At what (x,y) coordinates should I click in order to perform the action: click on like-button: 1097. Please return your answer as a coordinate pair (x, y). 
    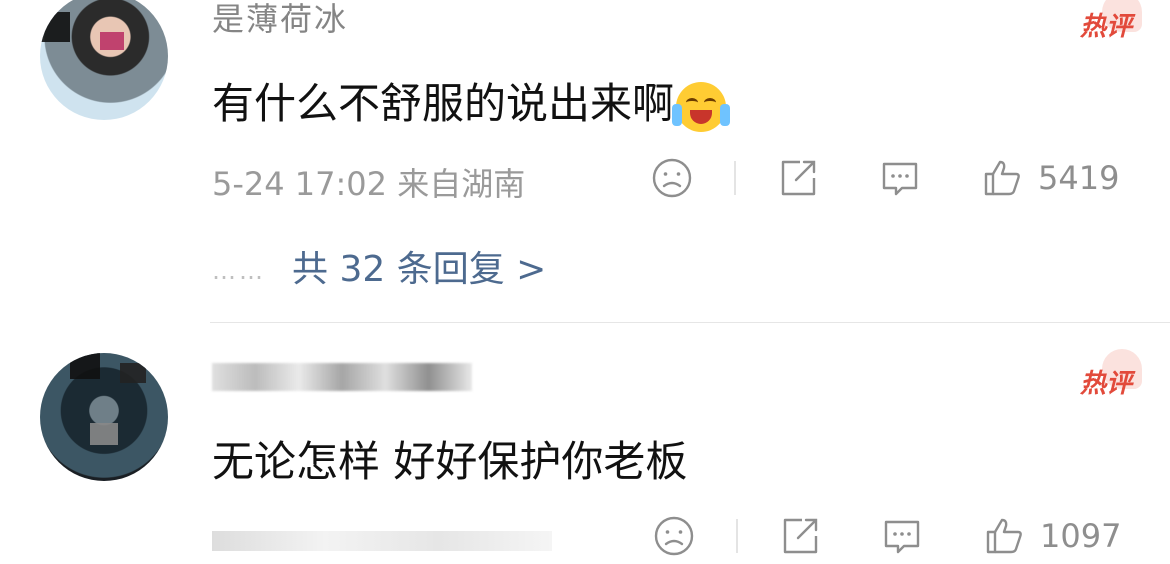
    Looking at the image, I should click on (1051, 536).